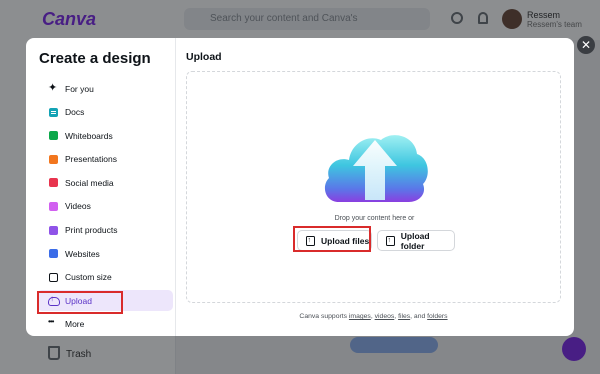 This screenshot has height=374, width=600. I want to click on social-media-icon, so click(53, 183).